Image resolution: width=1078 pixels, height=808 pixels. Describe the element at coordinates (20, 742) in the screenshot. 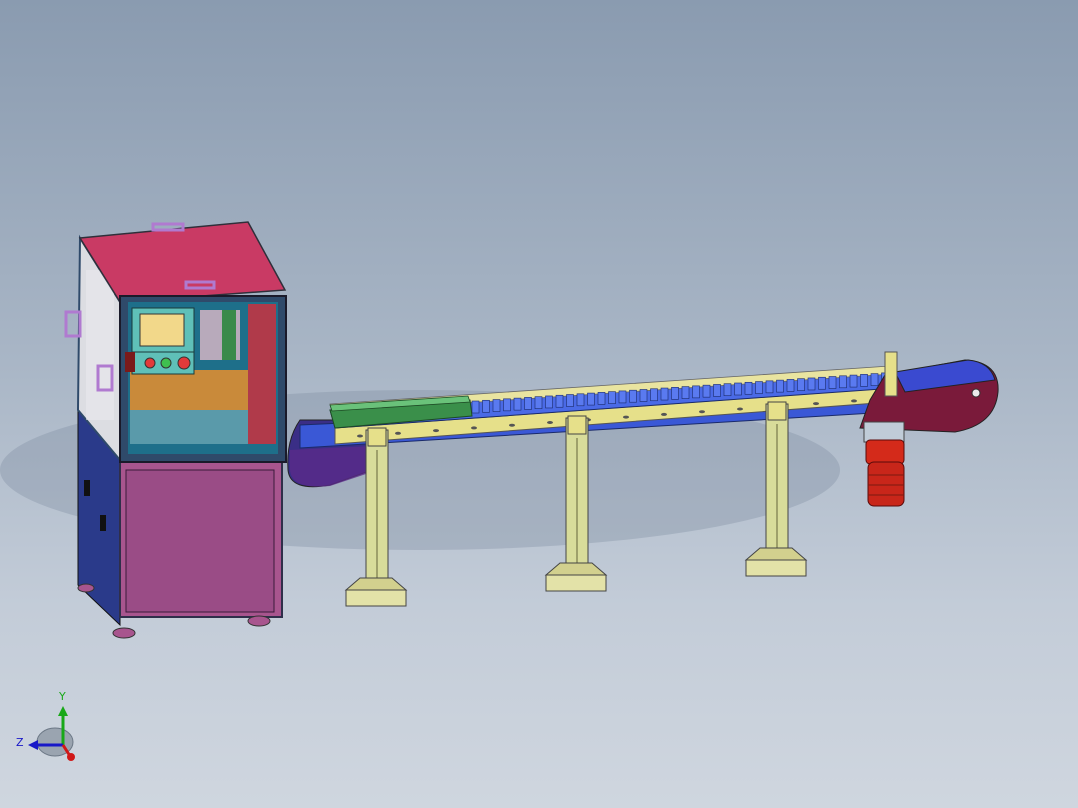

I see `triad-z-label: Z` at that location.